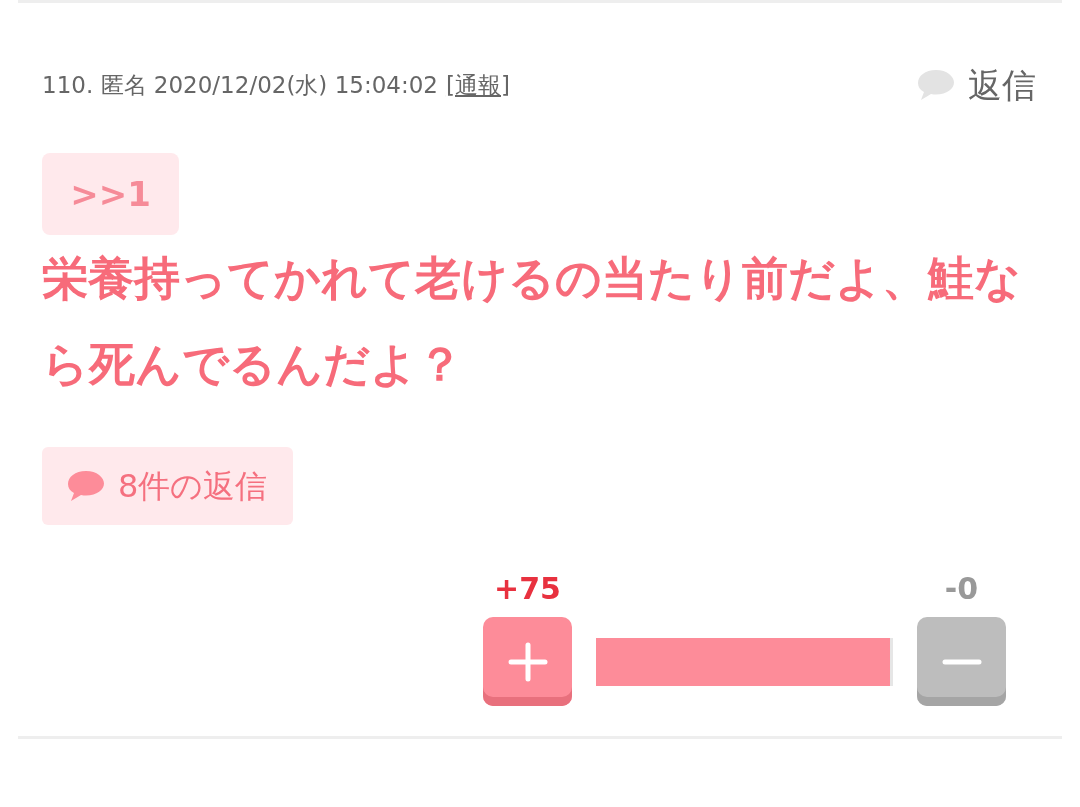 The image size is (1080, 807). What do you see at coordinates (477, 85) in the screenshot?
I see `report-link: [通報]` at bounding box center [477, 85].